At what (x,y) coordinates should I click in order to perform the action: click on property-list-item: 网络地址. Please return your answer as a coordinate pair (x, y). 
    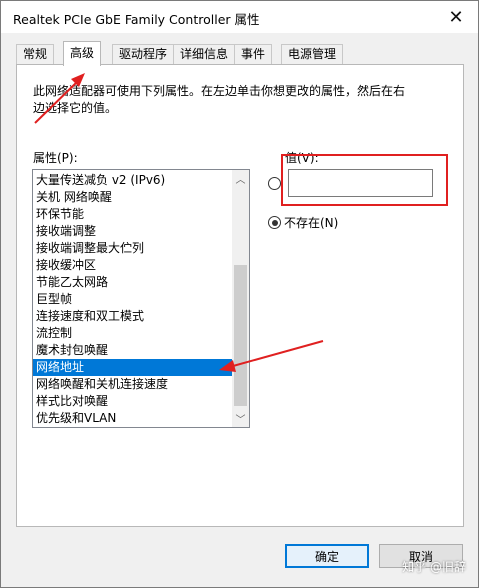
    Looking at the image, I should click on (132, 367).